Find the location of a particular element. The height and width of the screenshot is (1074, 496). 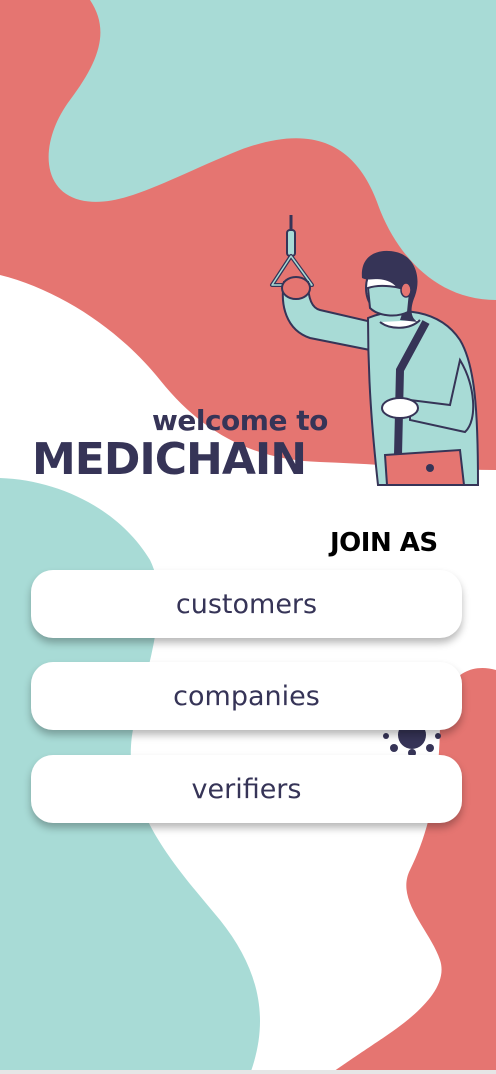

welcome-text: welcome to is located at coordinates (240, 420).